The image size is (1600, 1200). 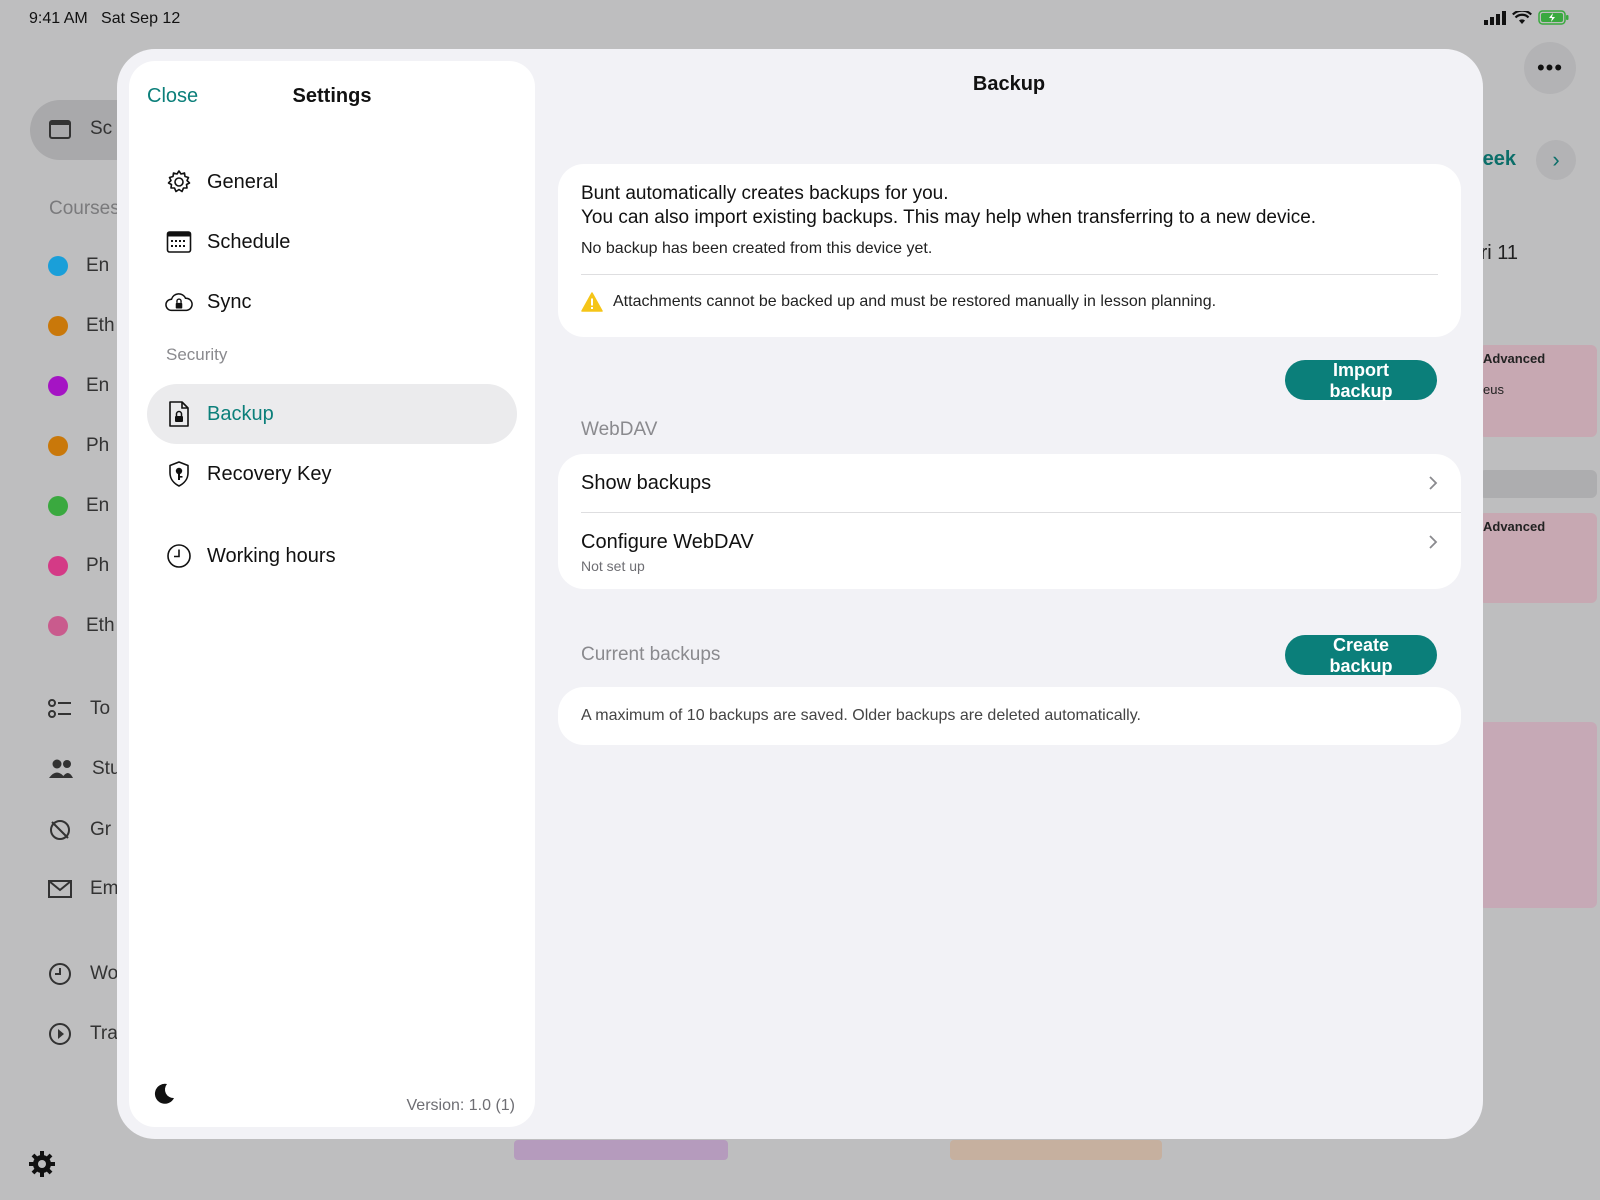 I want to click on page-title: Backup, so click(x=1009, y=84).